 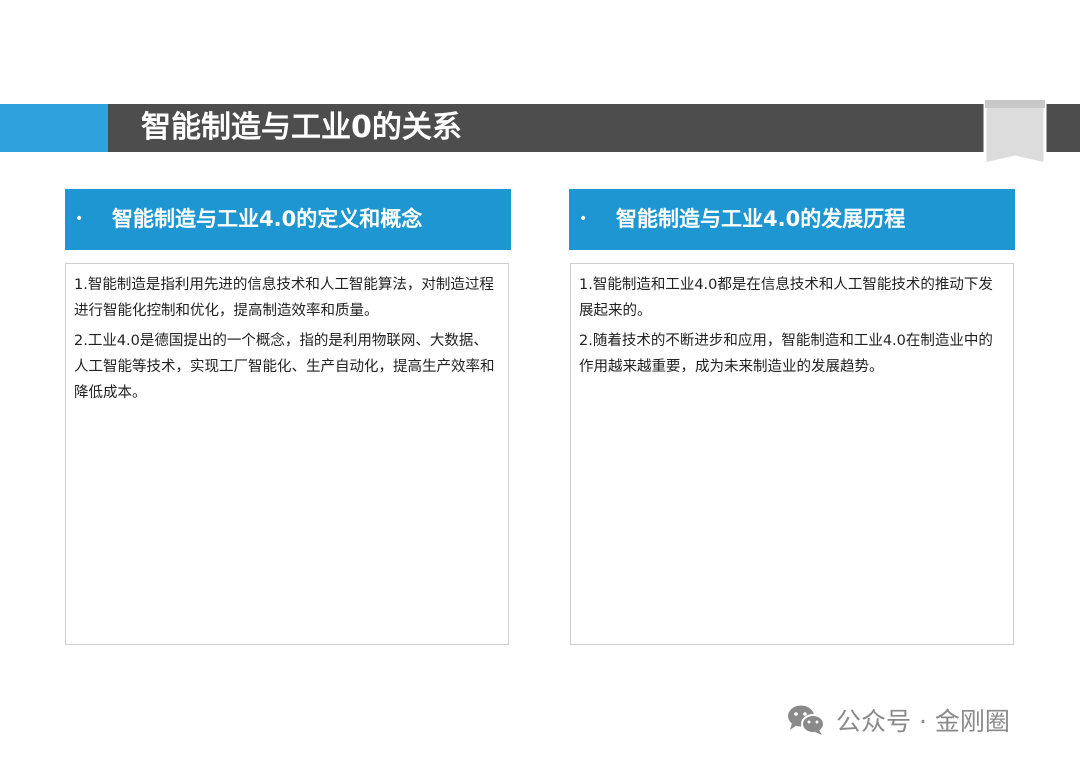 I want to click on title-accent-block, so click(x=54, y=128).